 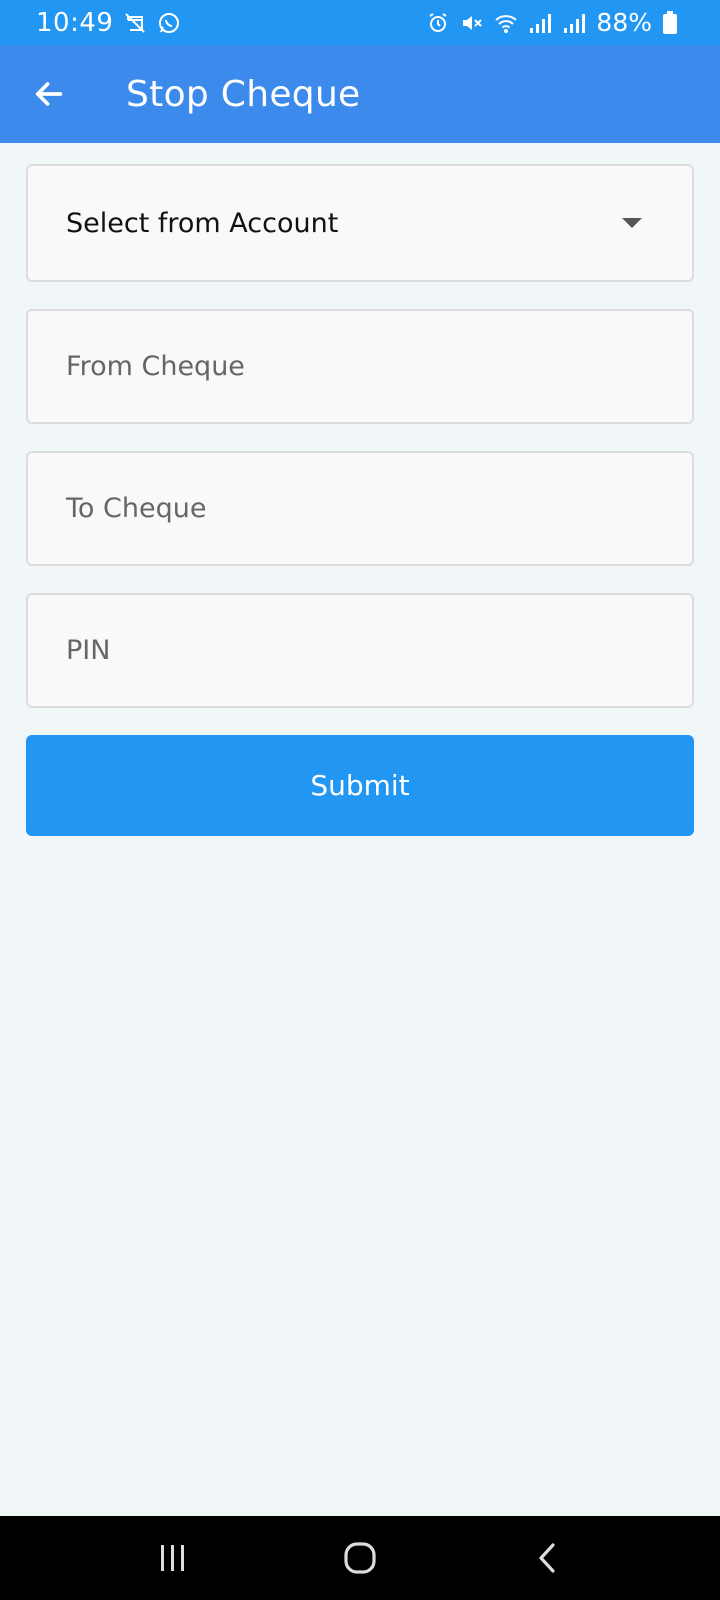 I want to click on status-left: 10:49, so click(x=108, y=23).